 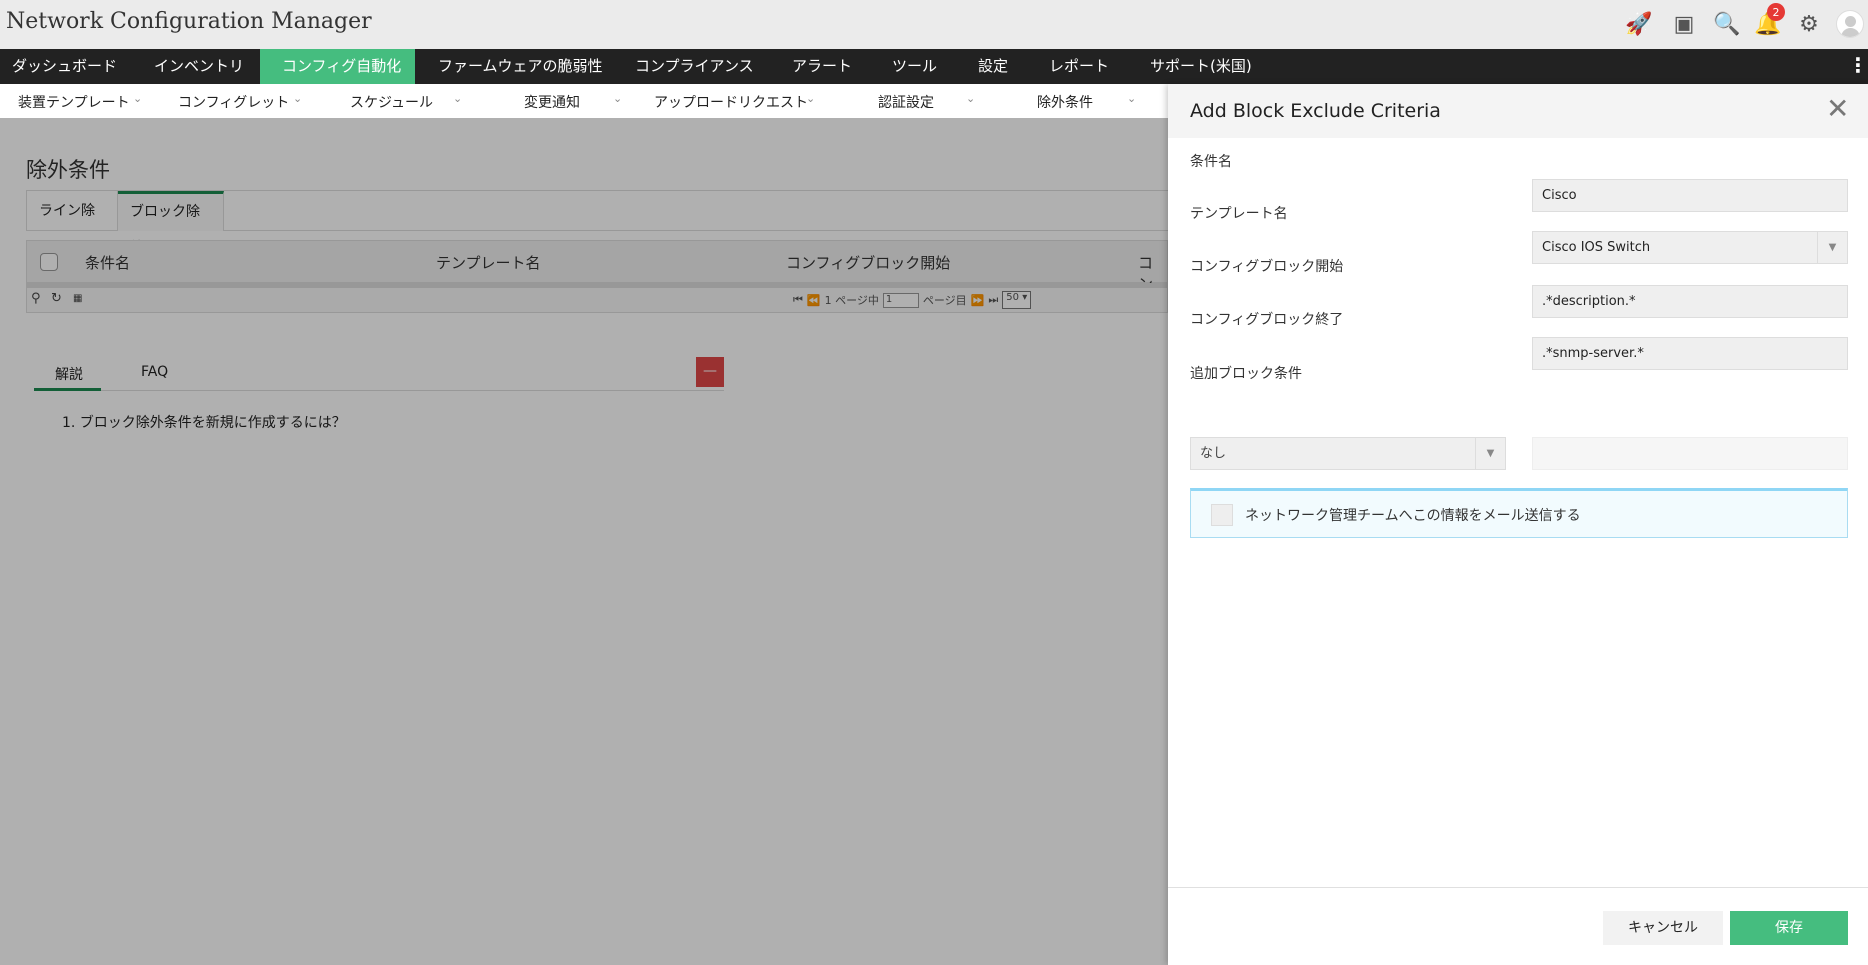 I want to click on notification-badge: 2, so click(x=1776, y=12).